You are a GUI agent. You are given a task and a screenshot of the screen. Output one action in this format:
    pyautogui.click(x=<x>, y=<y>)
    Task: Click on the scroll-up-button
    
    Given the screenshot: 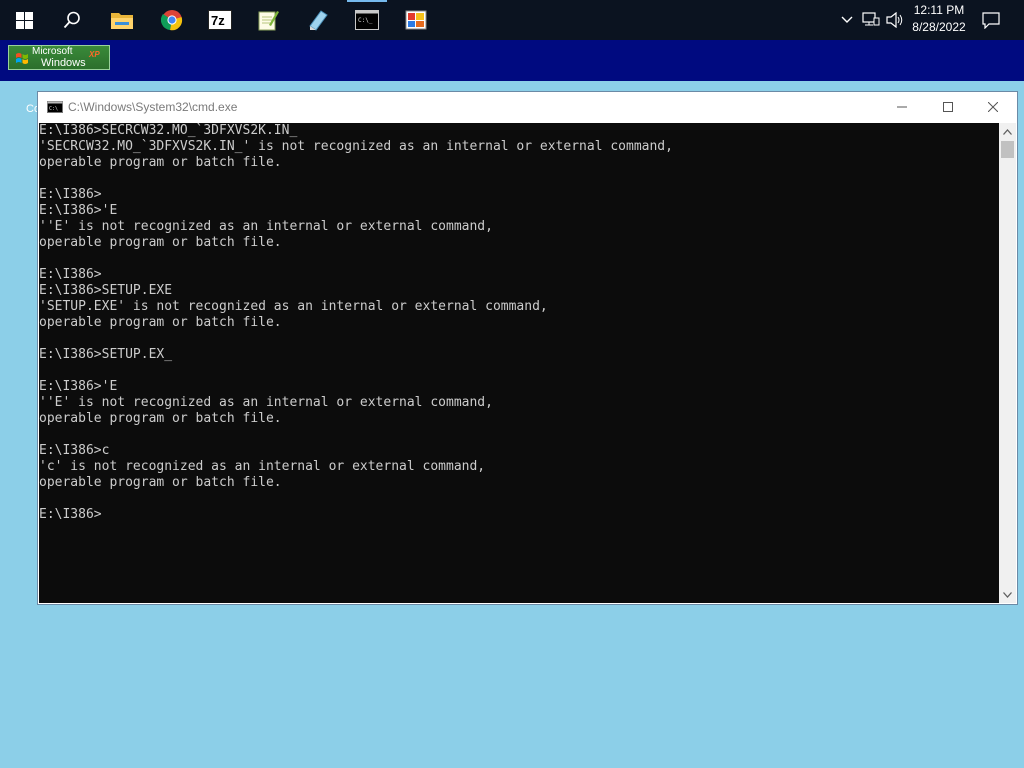 What is the action you would take?
    pyautogui.click(x=1007, y=131)
    